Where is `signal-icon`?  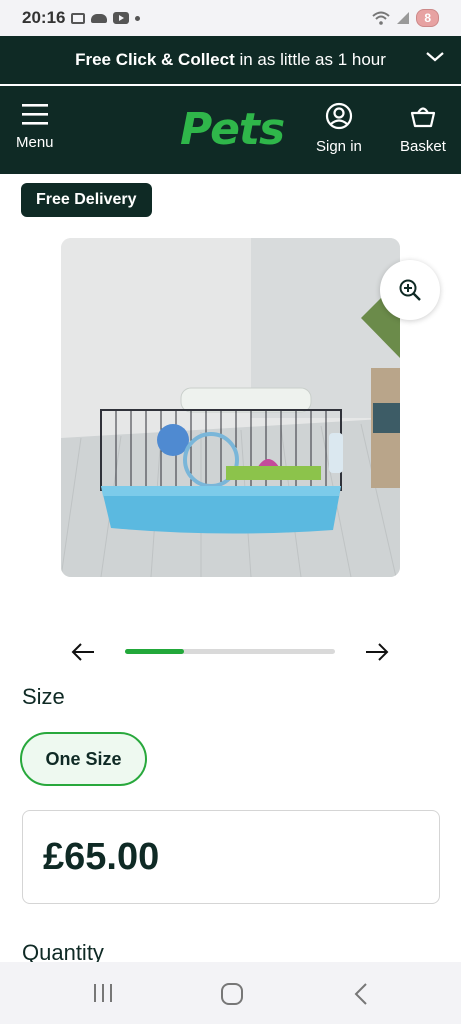 signal-icon is located at coordinates (403, 18).